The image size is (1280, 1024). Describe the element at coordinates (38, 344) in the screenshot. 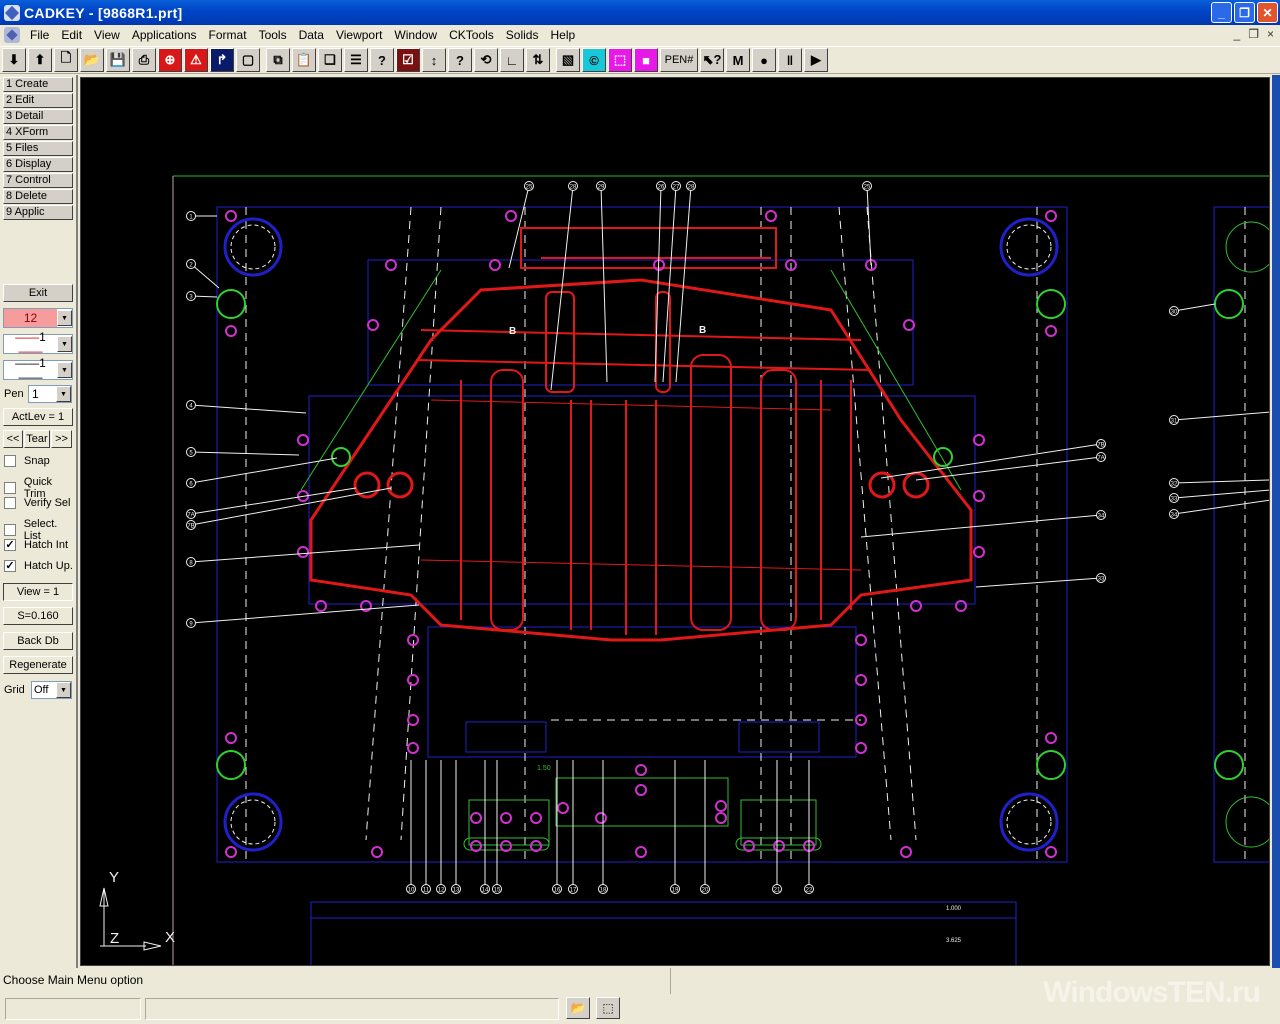

I see `line-type-select: ——1—— ▼` at that location.